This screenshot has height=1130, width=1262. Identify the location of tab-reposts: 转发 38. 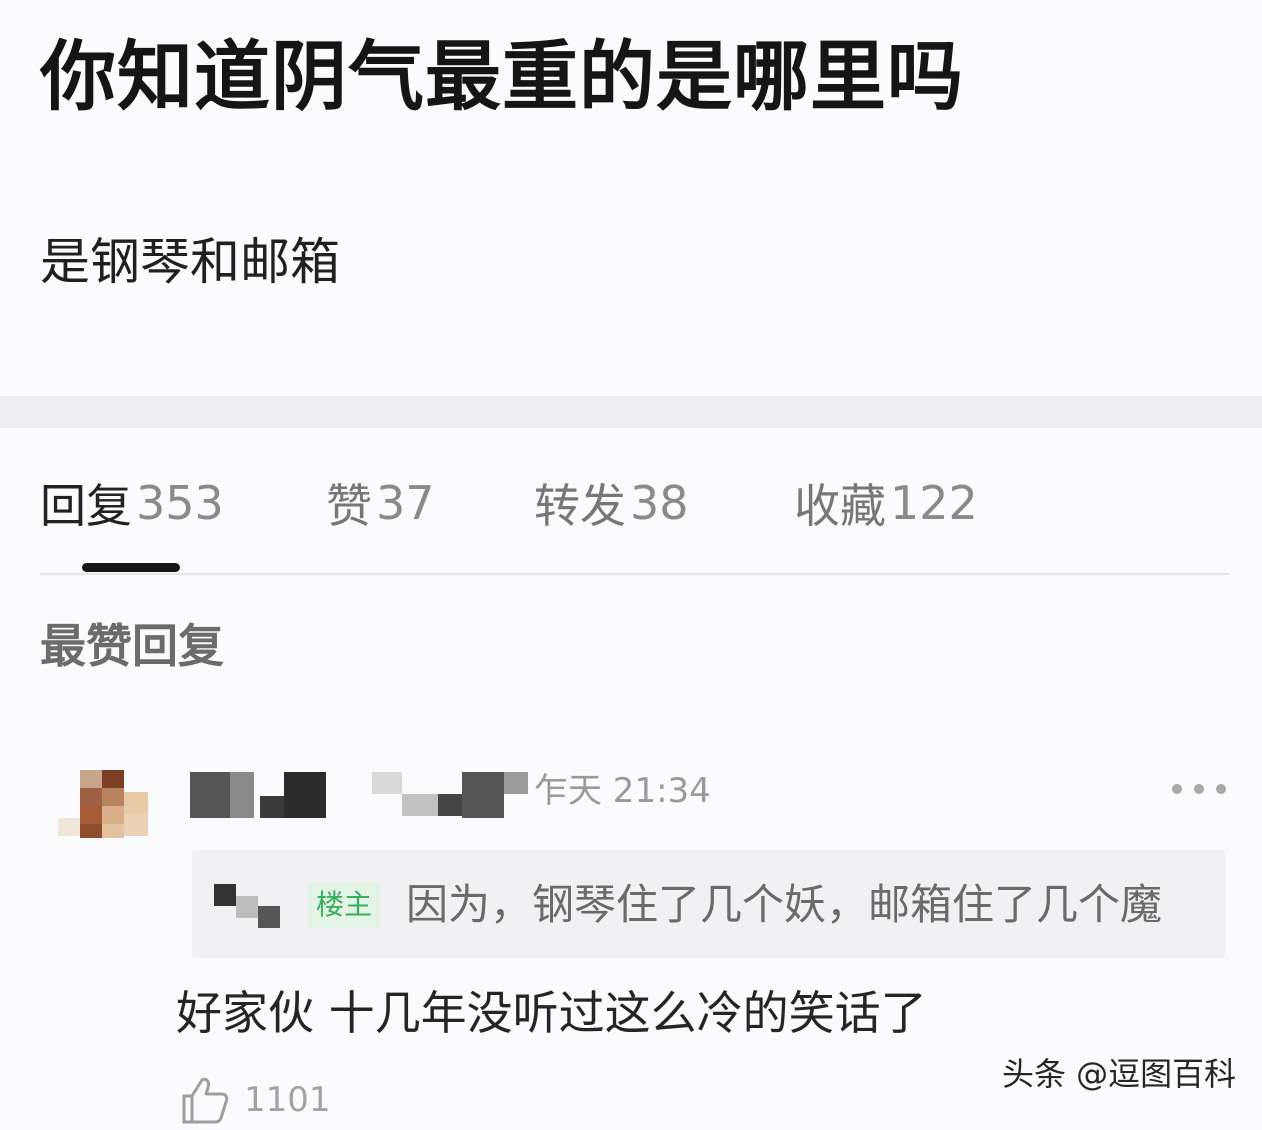
(611, 503).